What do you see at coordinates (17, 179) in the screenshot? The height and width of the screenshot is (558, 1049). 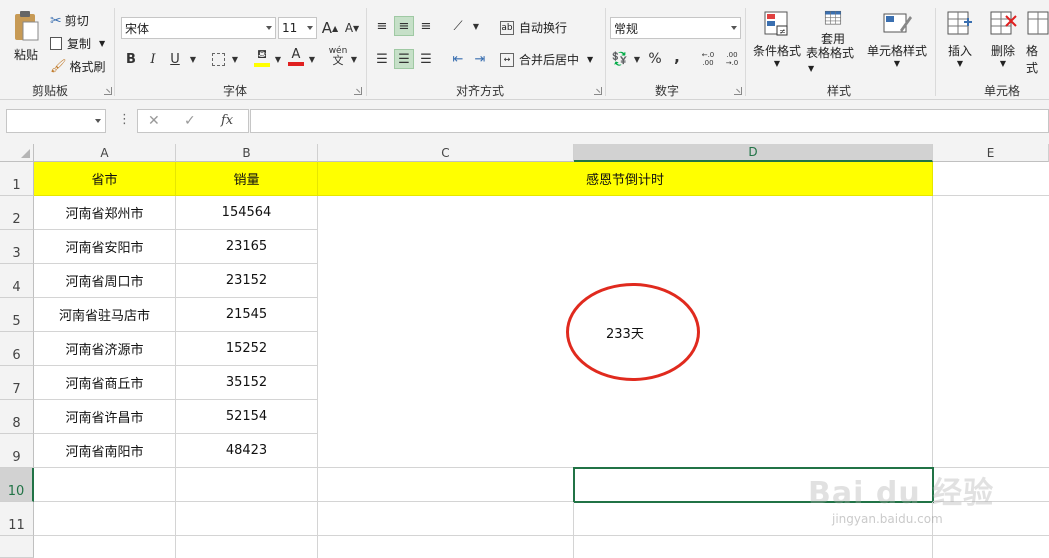 I see `row-header: 1` at bounding box center [17, 179].